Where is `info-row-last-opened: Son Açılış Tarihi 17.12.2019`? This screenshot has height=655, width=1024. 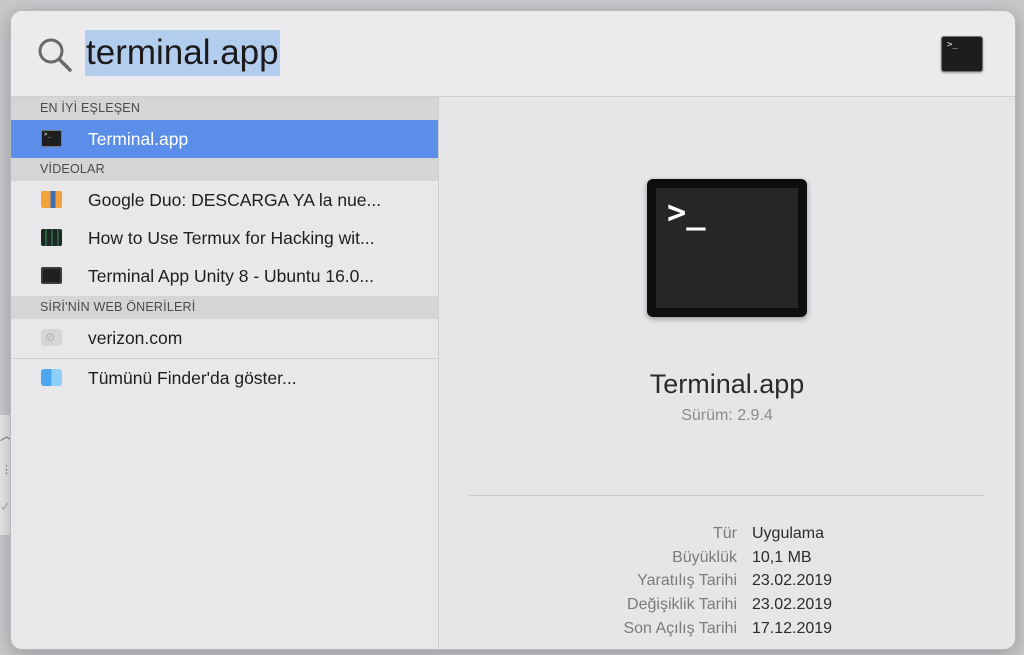
info-row-last-opened: Son Açılış Tarihi 17.12.2019 is located at coordinates (727, 632).